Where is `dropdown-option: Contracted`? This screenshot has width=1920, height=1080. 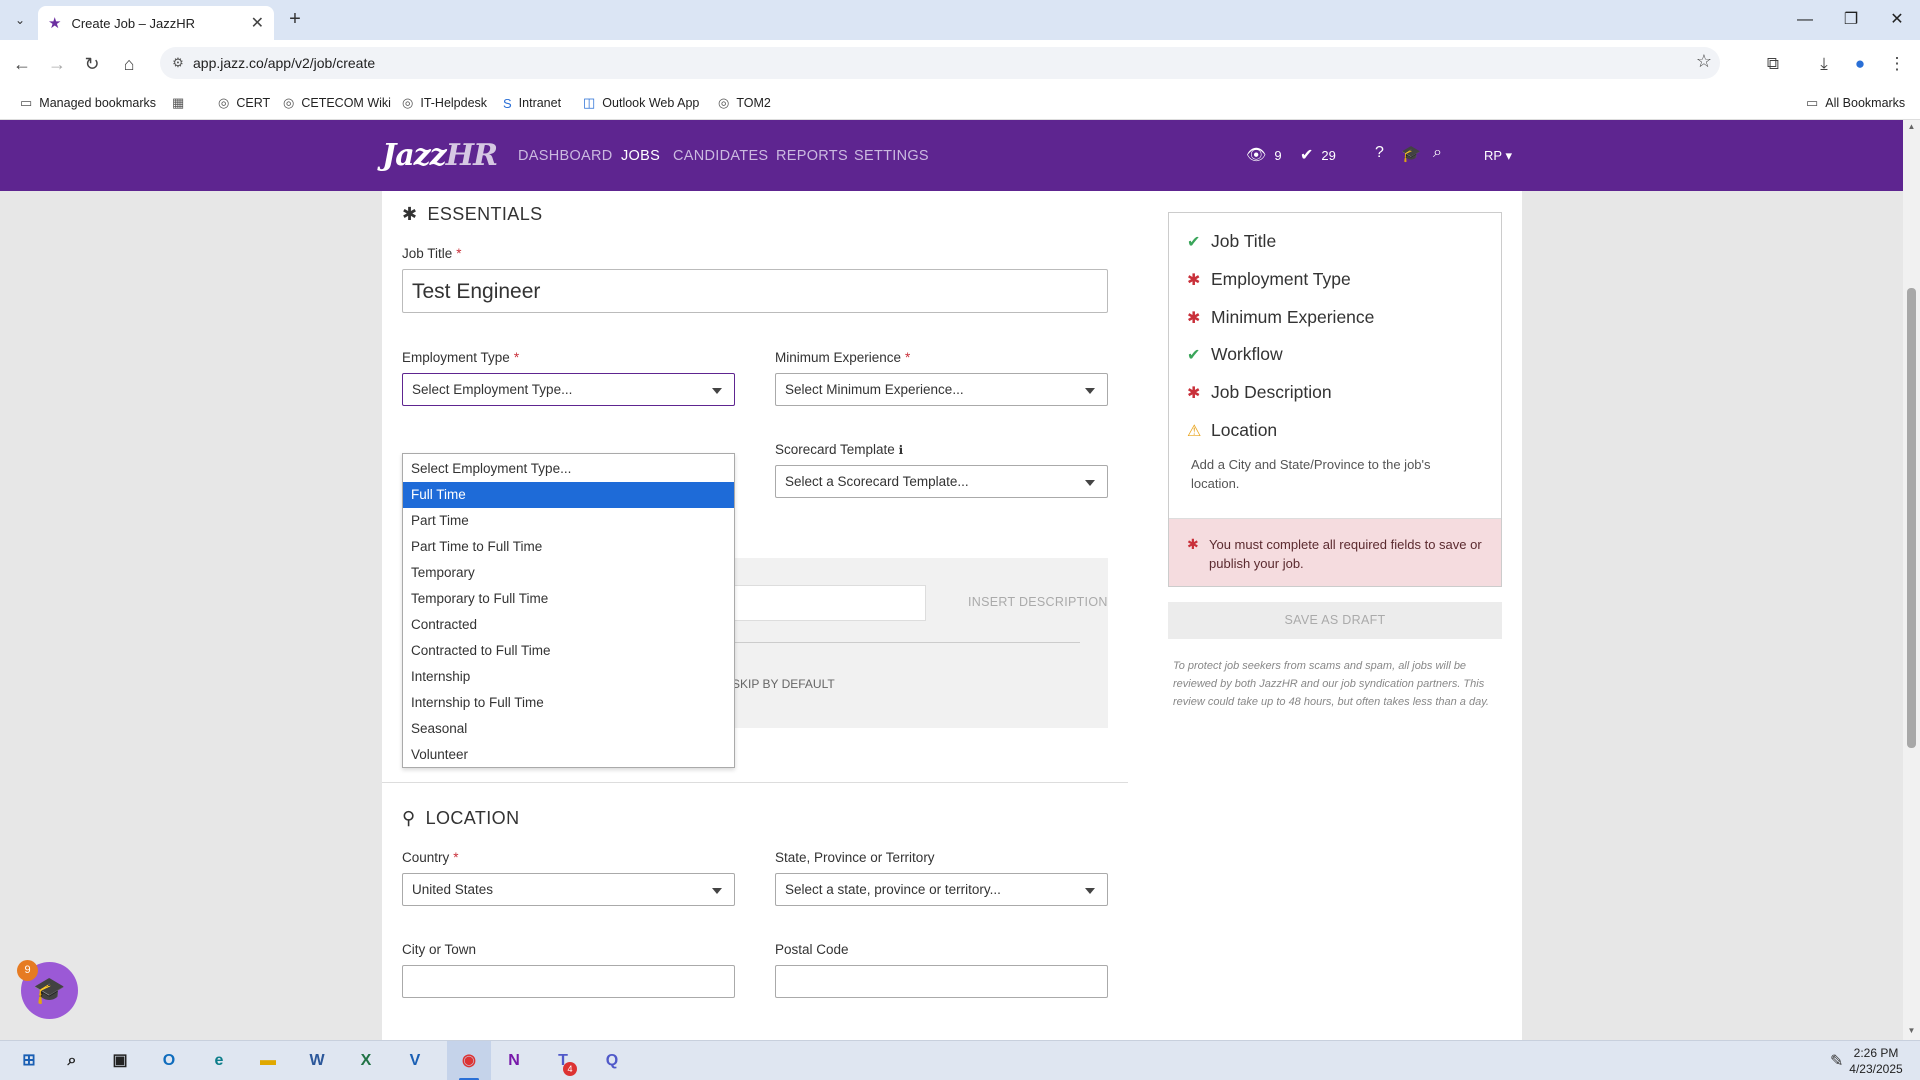 dropdown-option: Contracted is located at coordinates (568, 625).